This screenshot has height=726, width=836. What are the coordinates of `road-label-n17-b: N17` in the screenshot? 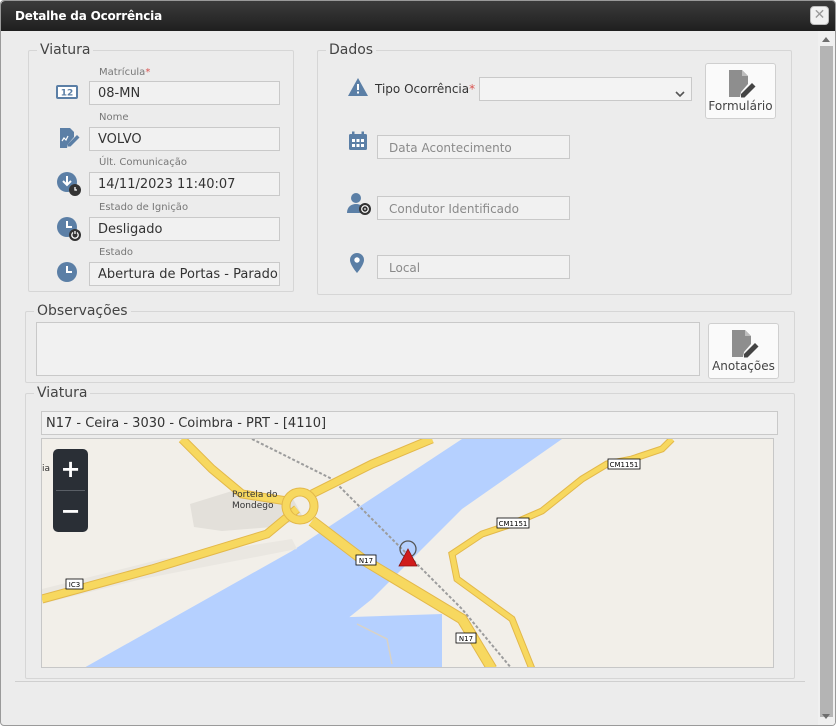 It's located at (466, 638).